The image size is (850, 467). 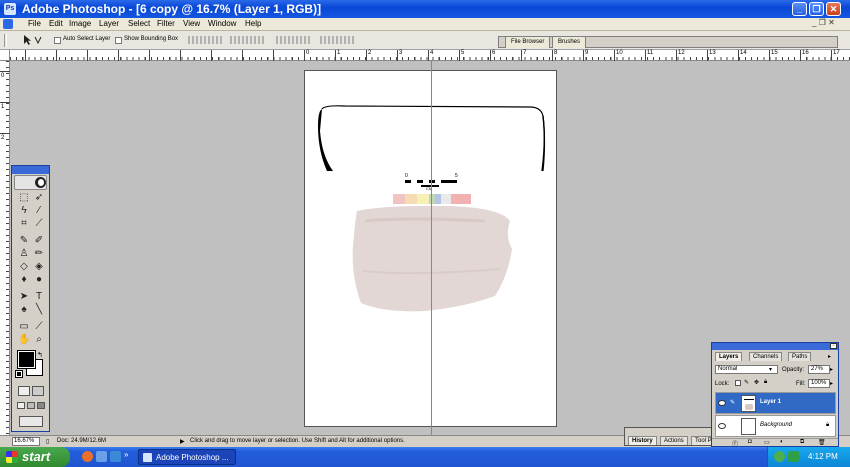 What do you see at coordinates (24, 241) in the screenshot?
I see `healing-brush-icon: ✎` at bounding box center [24, 241].